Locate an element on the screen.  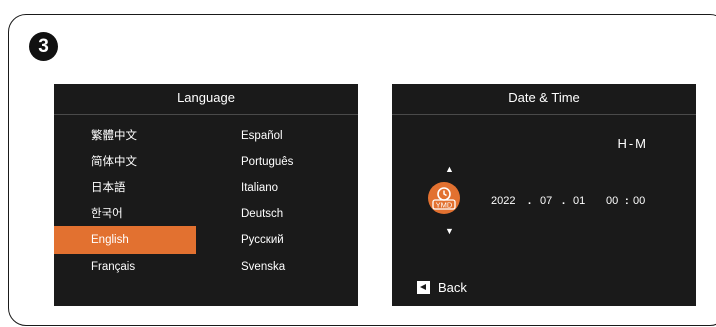
language-option: Svenska is located at coordinates (296, 267).